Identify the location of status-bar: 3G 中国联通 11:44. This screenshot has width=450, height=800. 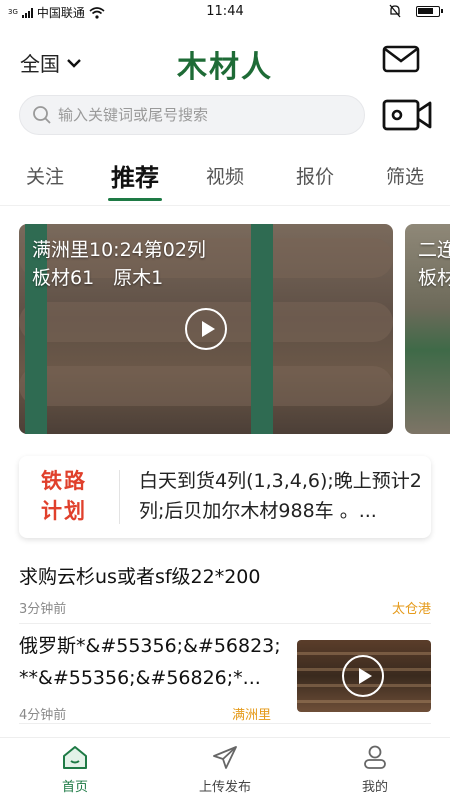
(225, 13).